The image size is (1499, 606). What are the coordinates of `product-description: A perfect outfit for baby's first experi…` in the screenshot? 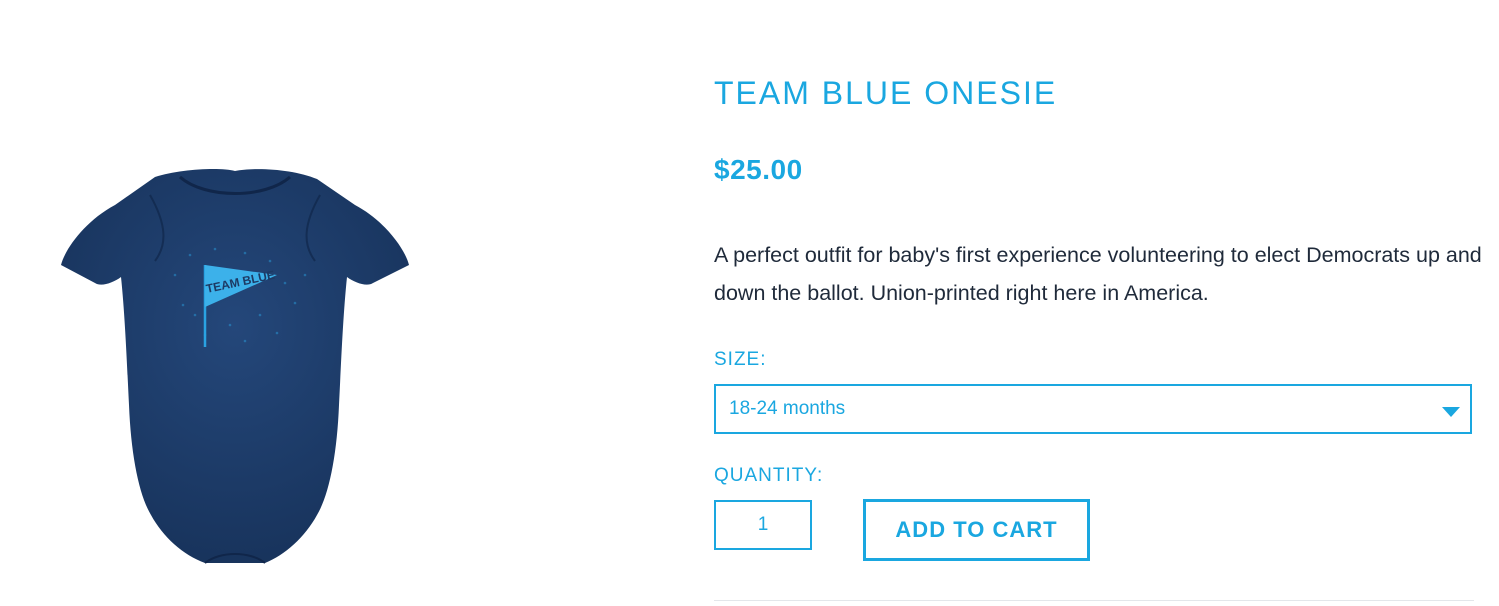 It's located at (1098, 274).